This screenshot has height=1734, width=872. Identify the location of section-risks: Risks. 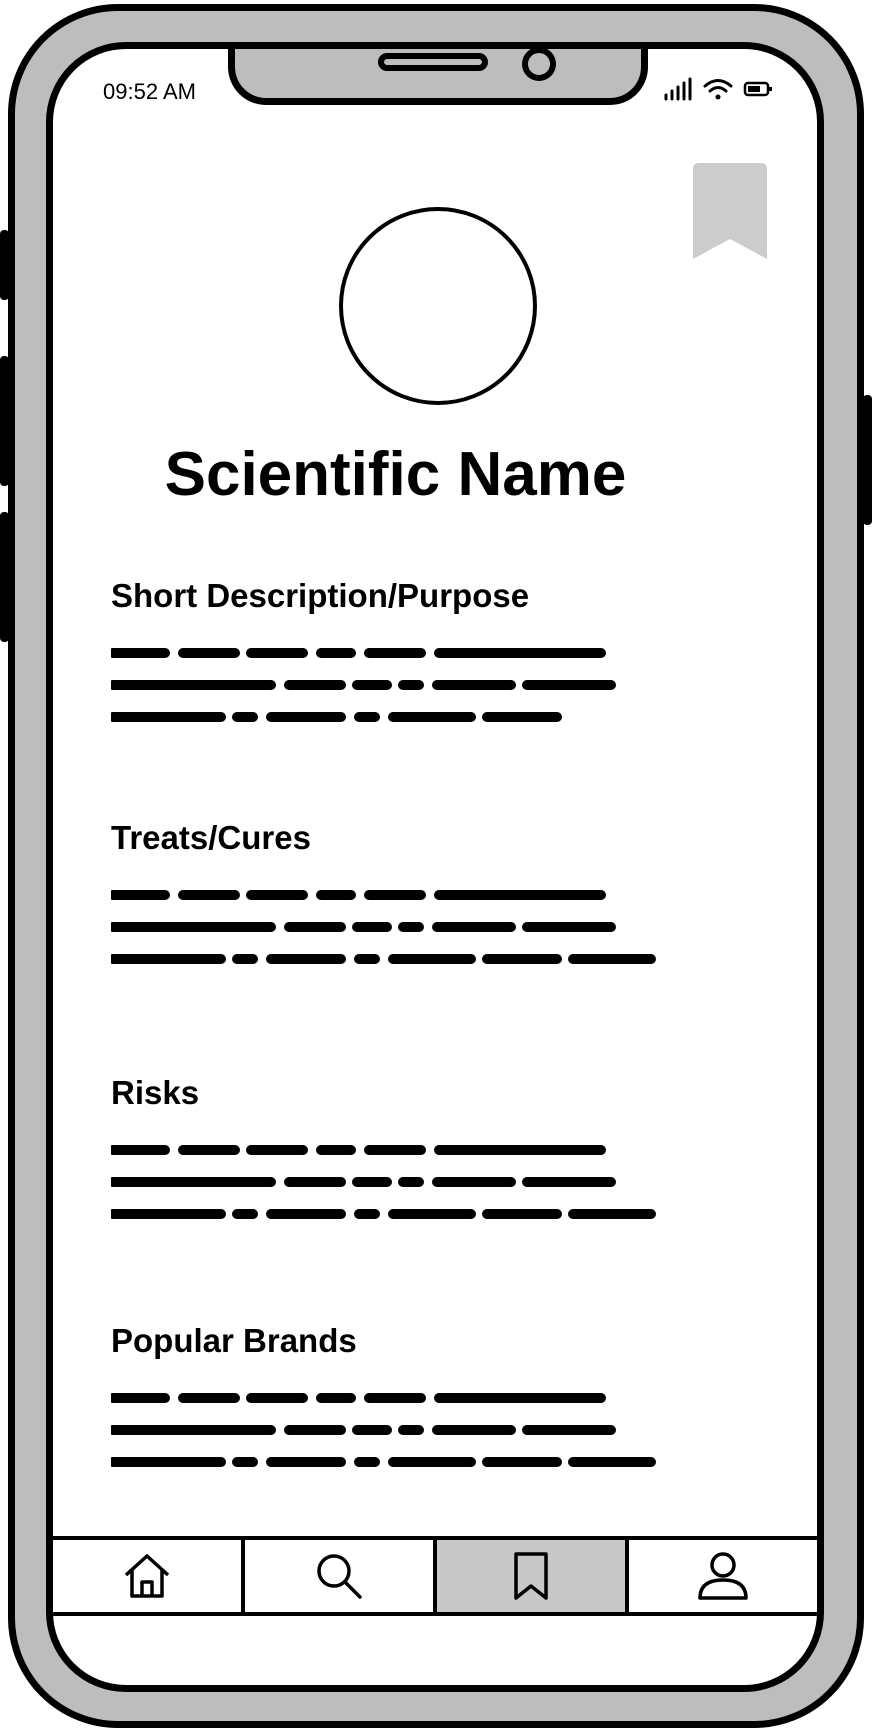
(421, 1150).